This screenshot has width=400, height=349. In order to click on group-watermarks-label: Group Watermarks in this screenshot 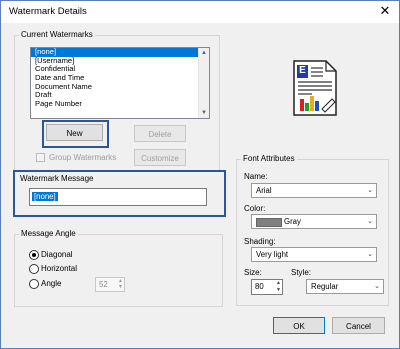, I will do `click(83, 157)`.